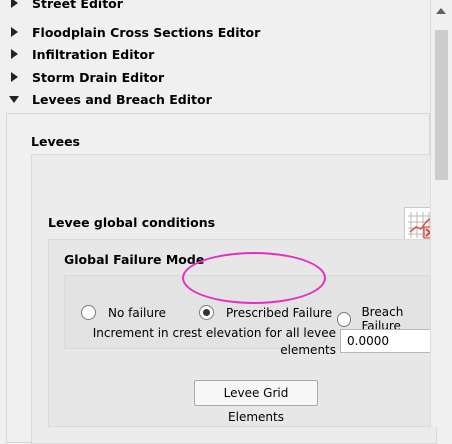 The height and width of the screenshot is (444, 452). What do you see at coordinates (441, 11) in the screenshot?
I see `scroll-up-icon` at bounding box center [441, 11].